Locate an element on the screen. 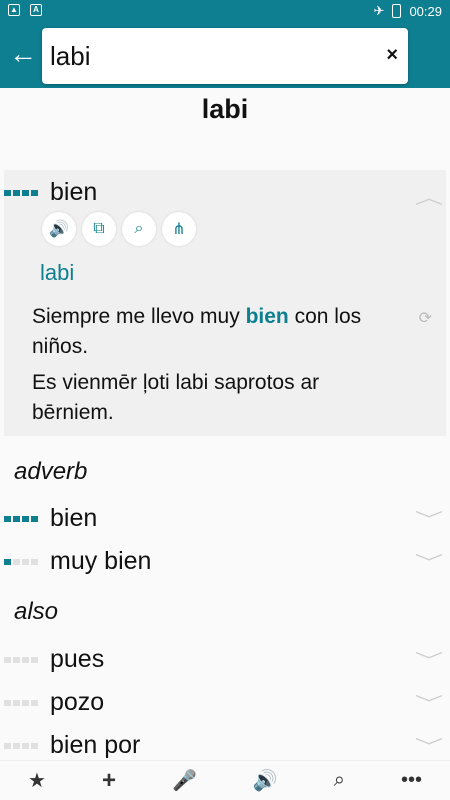 The width and height of the screenshot is (450, 800). section-label-adverb: adverb is located at coordinates (51, 471).